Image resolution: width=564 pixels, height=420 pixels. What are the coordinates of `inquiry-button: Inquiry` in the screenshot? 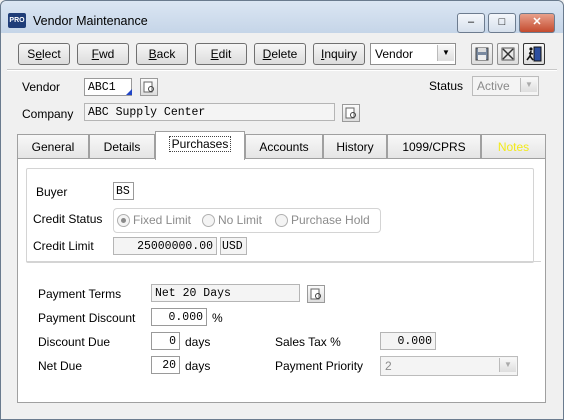 It's located at (339, 54).